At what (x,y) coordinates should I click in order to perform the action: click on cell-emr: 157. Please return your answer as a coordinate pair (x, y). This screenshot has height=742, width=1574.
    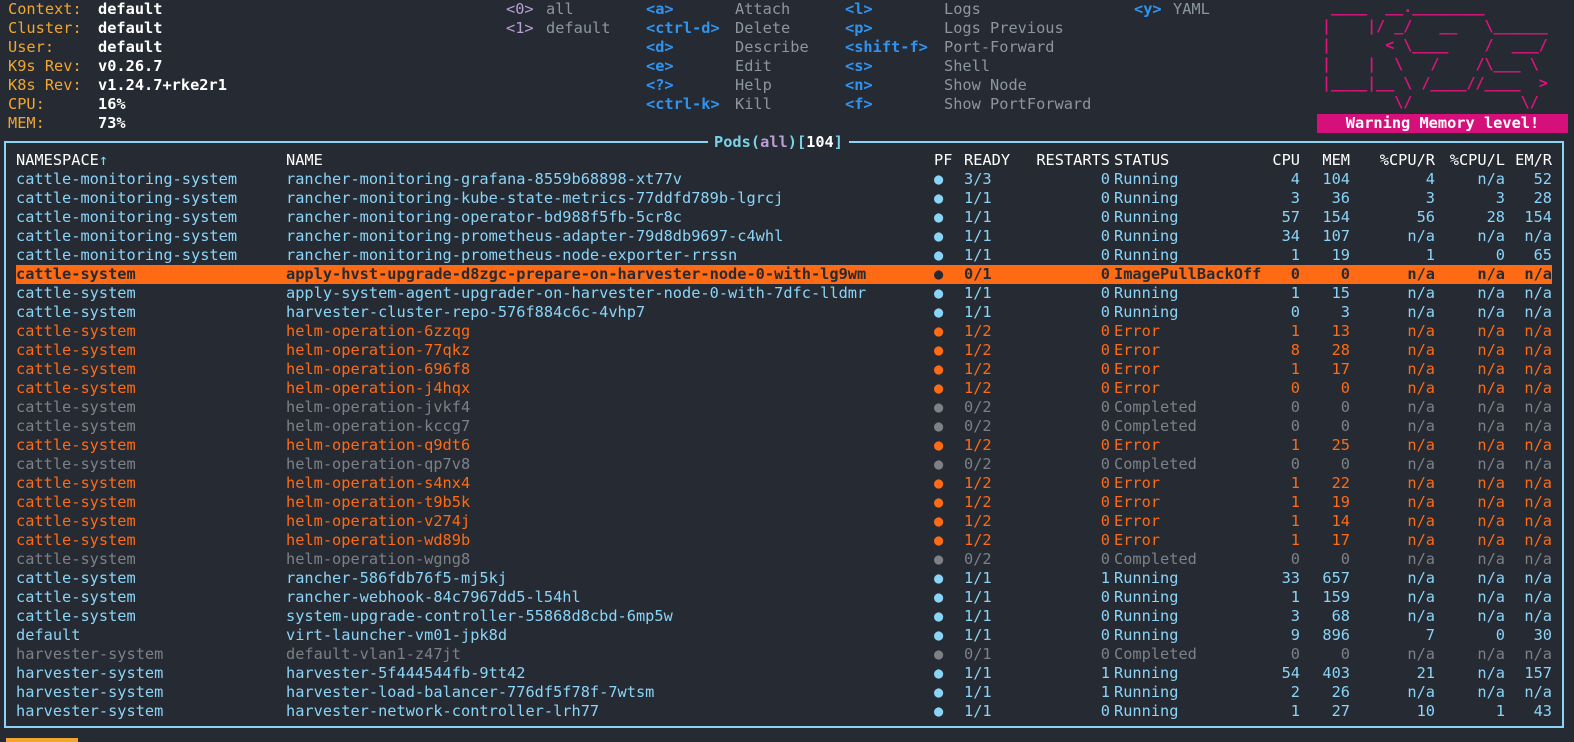
    Looking at the image, I should click on (1538, 673).